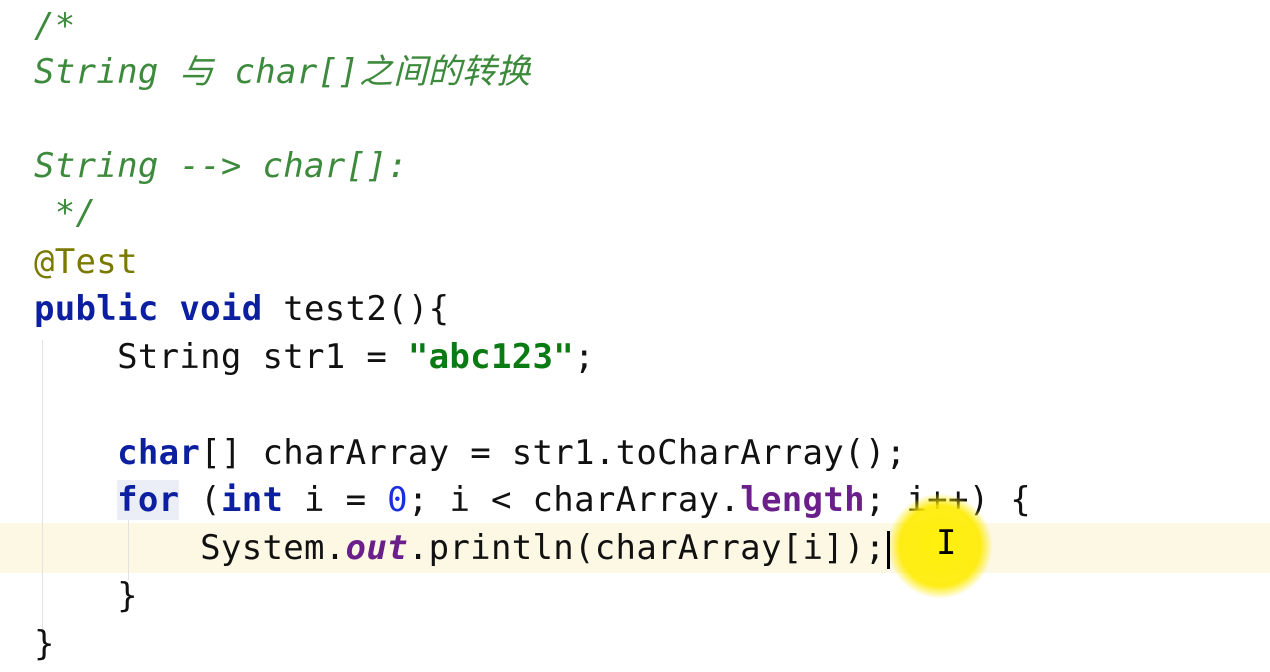 This screenshot has height=672, width=1270. Describe the element at coordinates (96, 309) in the screenshot. I see `keyword-public: public` at that location.